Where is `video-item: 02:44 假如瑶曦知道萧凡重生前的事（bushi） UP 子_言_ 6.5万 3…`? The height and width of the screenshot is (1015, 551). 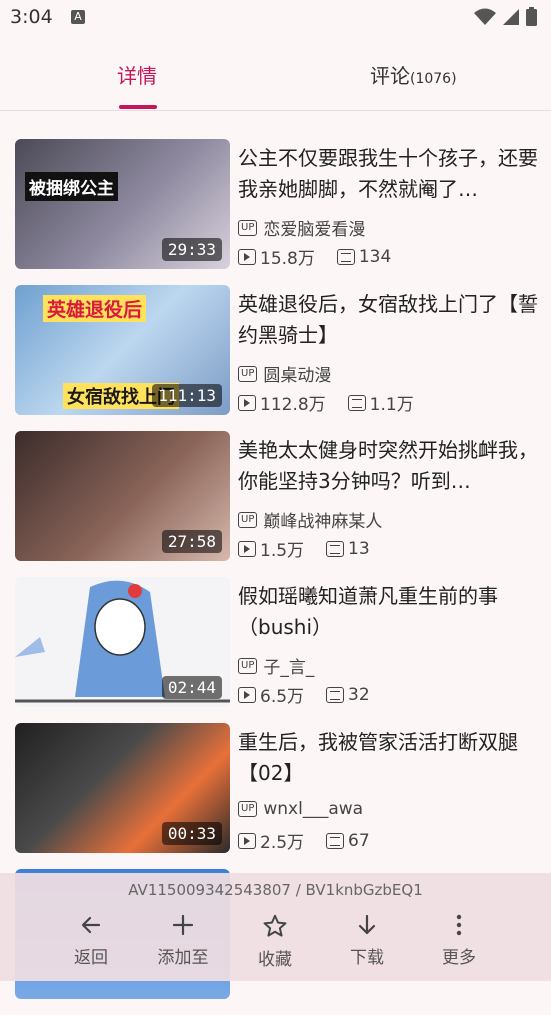
video-item: 02:44 假如瑶曦知道萧凡重生前的事（bushi） UP 子_言_ 6.5万 3… is located at coordinates (275, 650).